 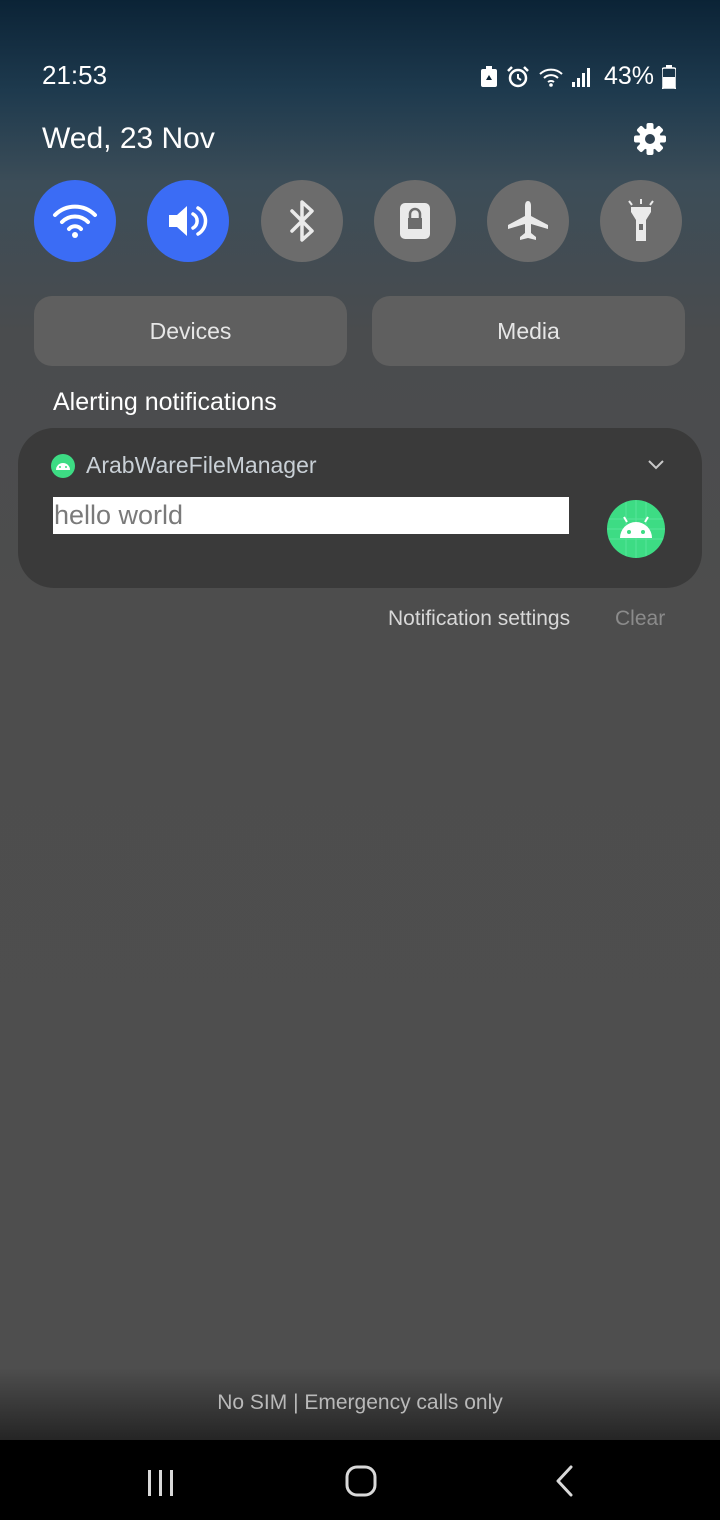 I want to click on bluetooth-icon, so click(x=302, y=221).